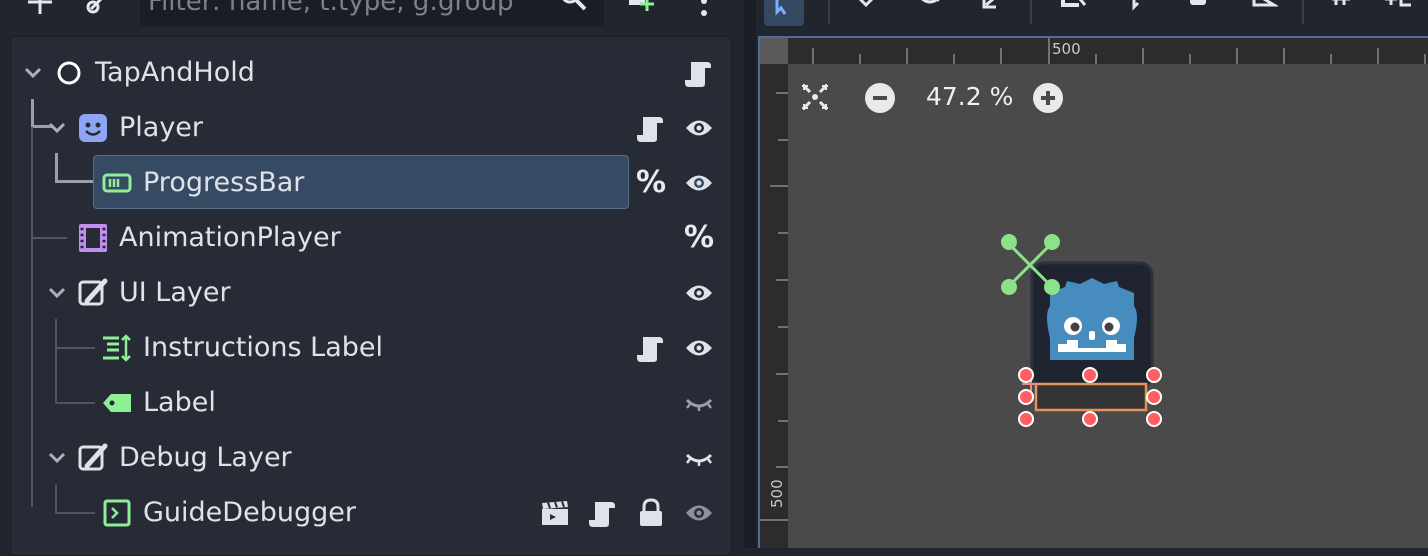 Image resolution: width=1428 pixels, height=556 pixels. Describe the element at coordinates (1342, 13) in the screenshot. I see `snap-toggle-icon` at that location.